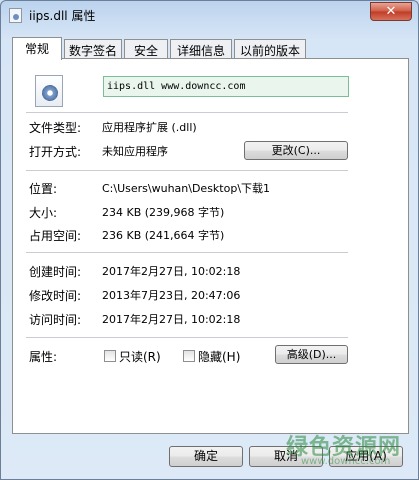 The image size is (419, 480). What do you see at coordinates (55, 128) in the screenshot?
I see `file-type-label: 文件类型:` at bounding box center [55, 128].